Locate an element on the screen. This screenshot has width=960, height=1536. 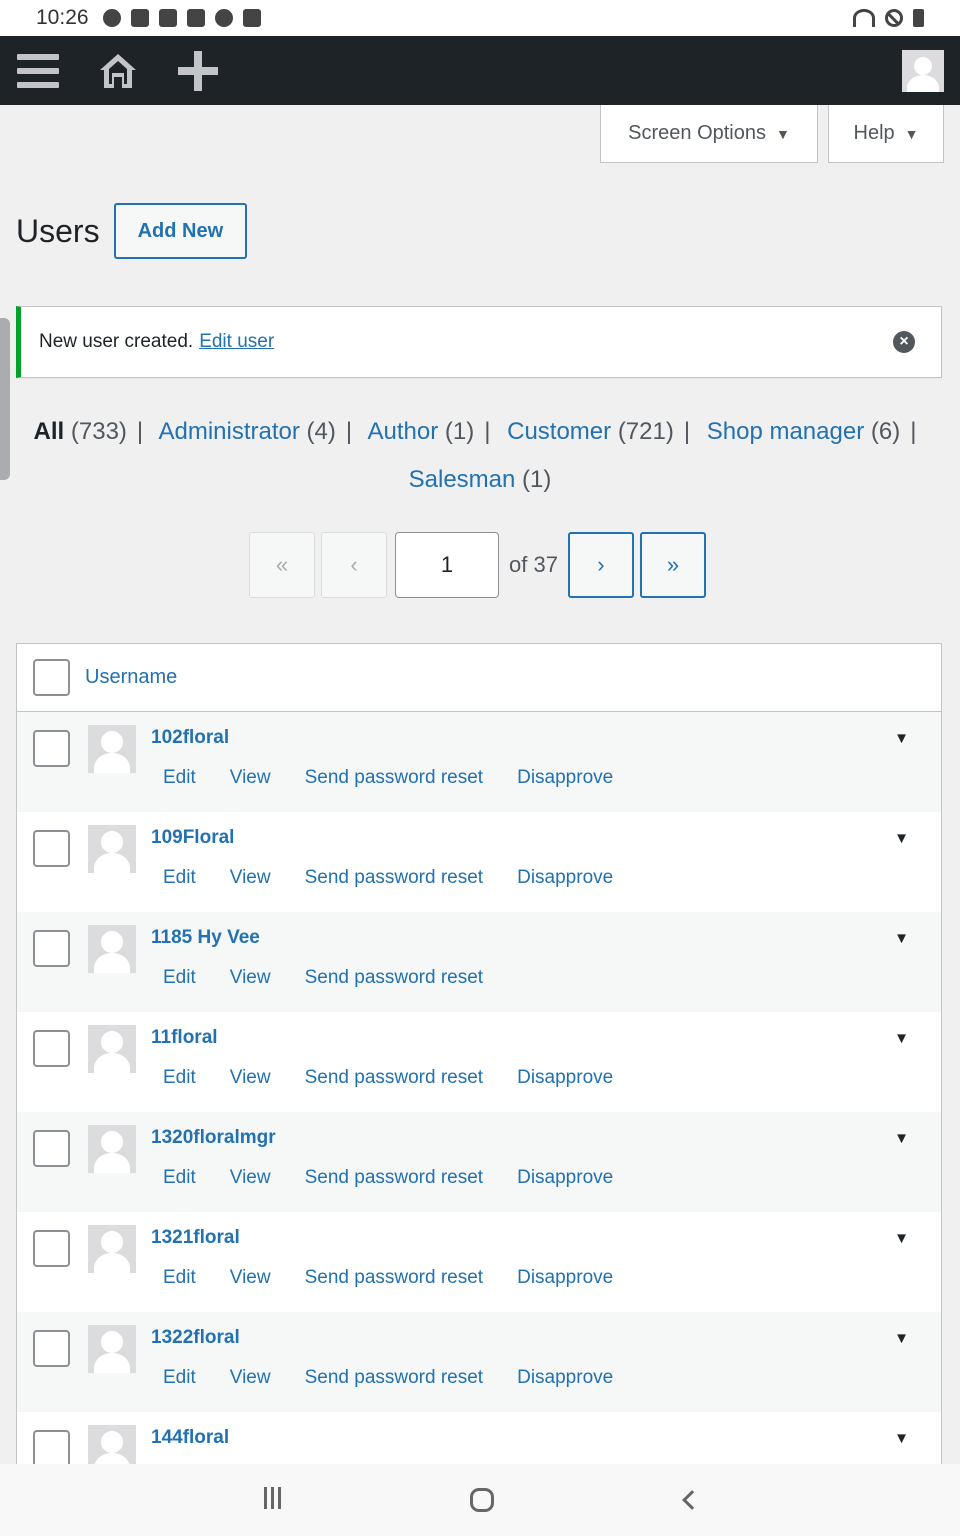
pagination: « ‹ 1 of 37 › » is located at coordinates (480, 565).